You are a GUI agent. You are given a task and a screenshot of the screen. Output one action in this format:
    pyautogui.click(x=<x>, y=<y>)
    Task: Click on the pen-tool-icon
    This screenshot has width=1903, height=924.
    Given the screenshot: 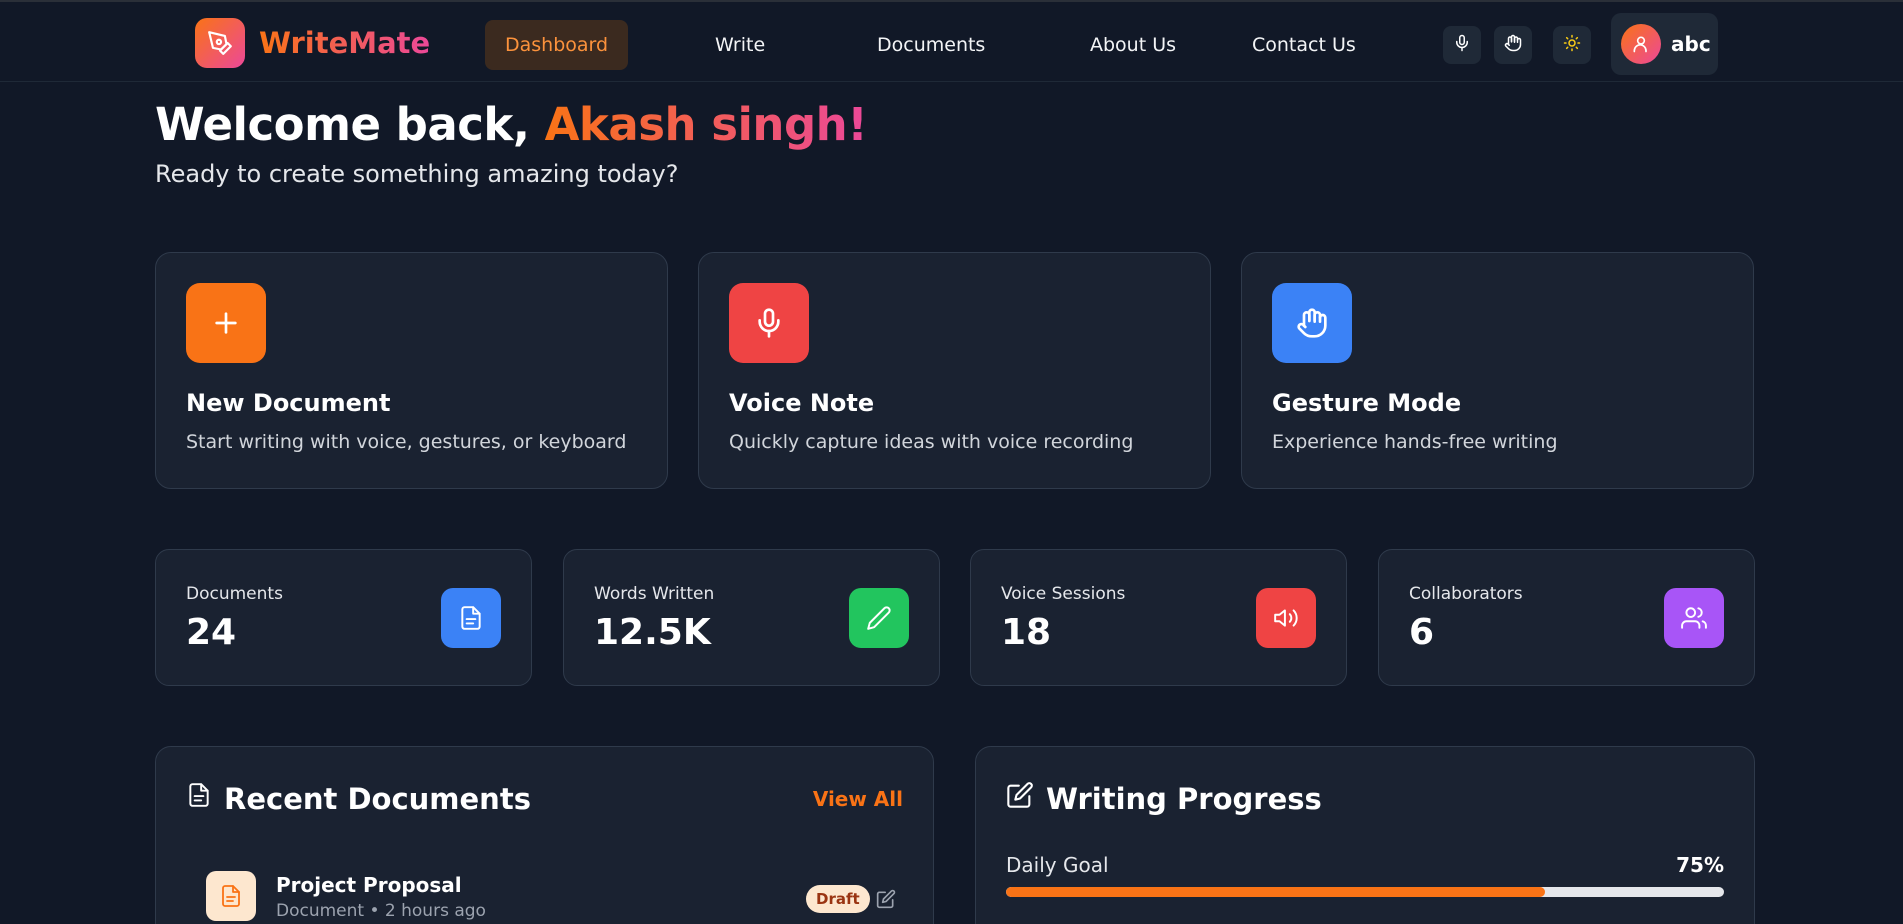 What is the action you would take?
    pyautogui.click(x=220, y=43)
    